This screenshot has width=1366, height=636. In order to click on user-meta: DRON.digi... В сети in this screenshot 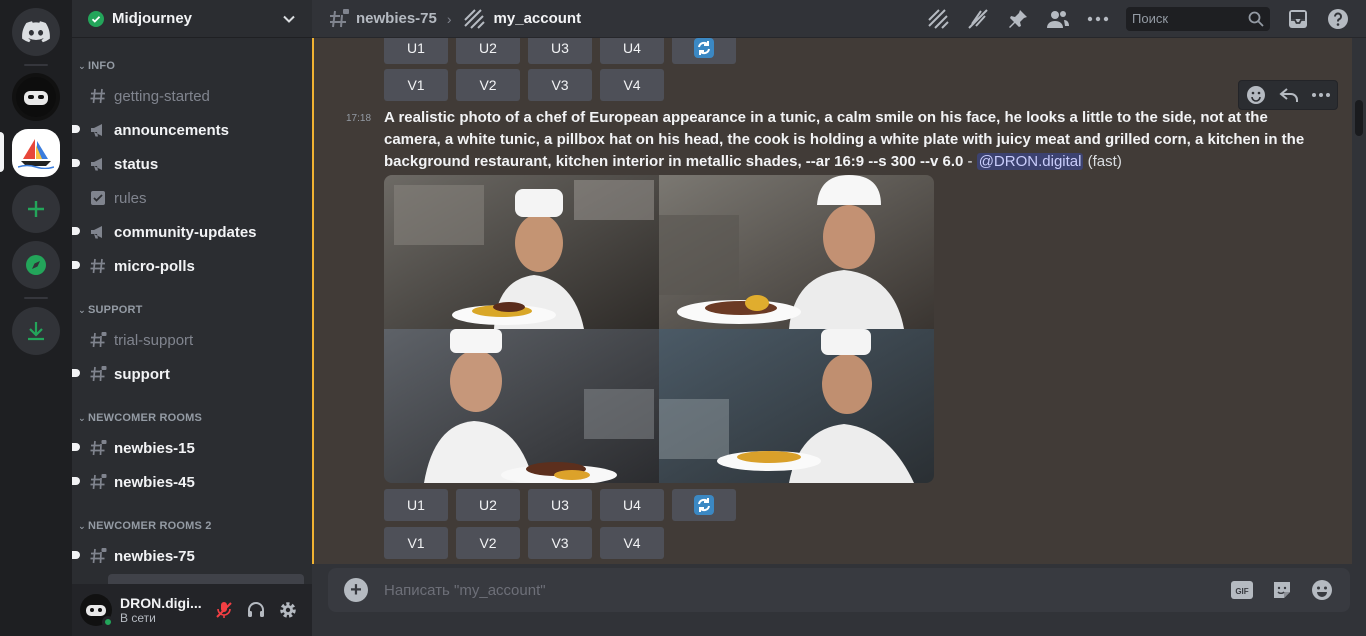, I will do `click(164, 610)`.